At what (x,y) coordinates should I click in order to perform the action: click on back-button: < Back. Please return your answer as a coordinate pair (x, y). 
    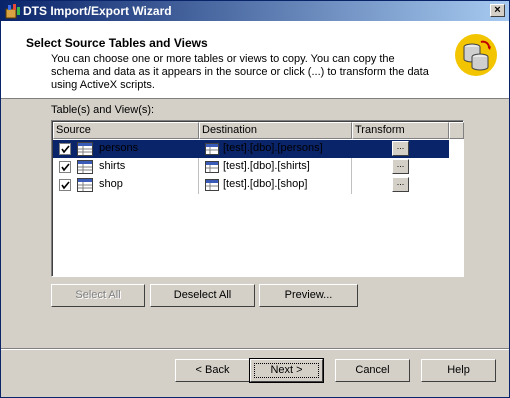
    Looking at the image, I should click on (212, 370).